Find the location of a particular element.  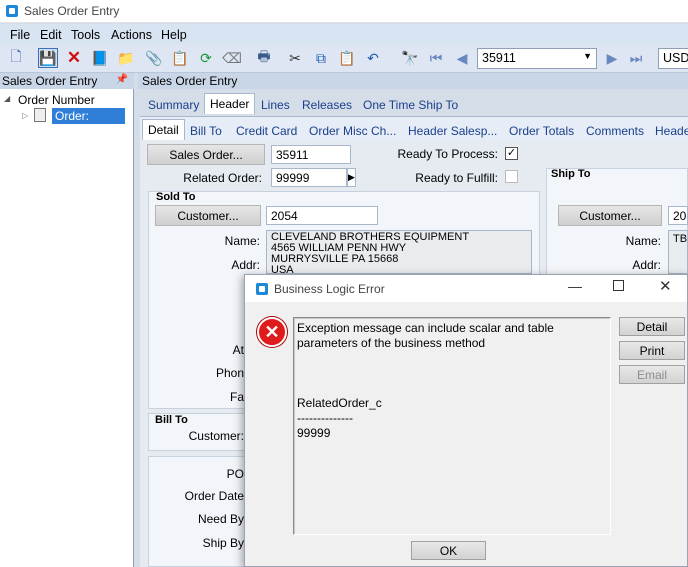

bill-to-title: Bill To is located at coordinates (171, 420).